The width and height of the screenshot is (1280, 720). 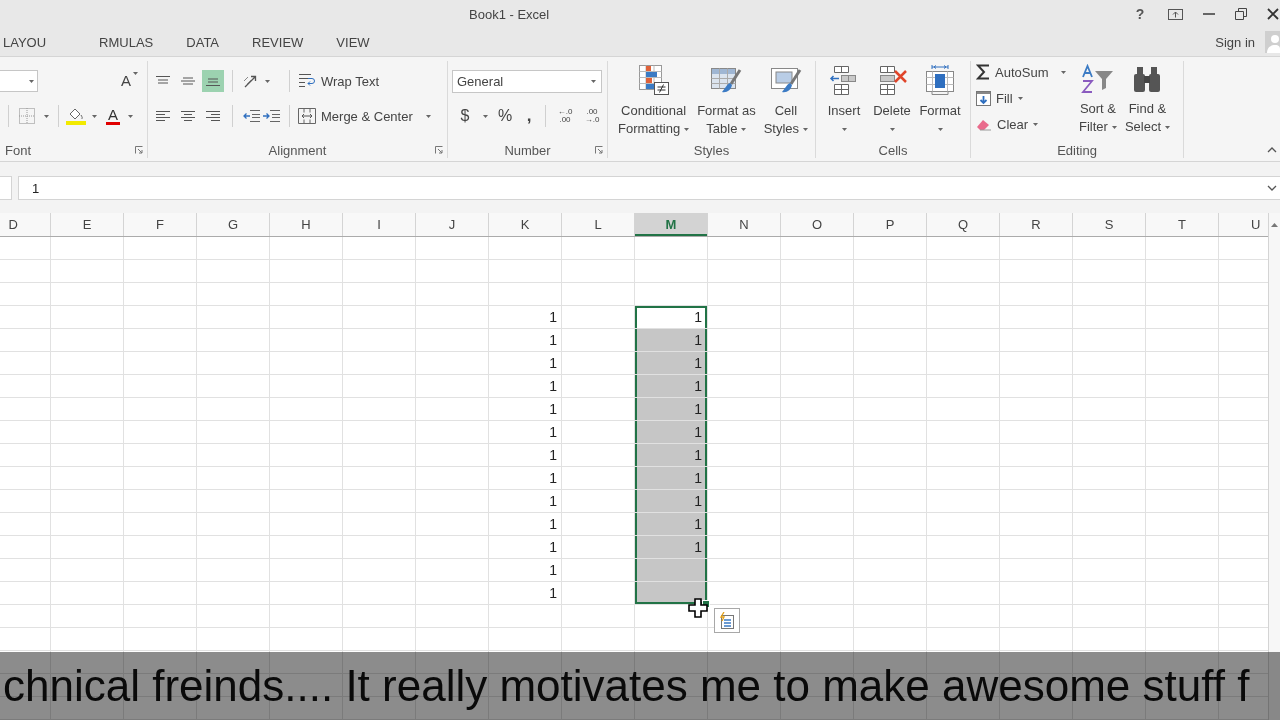 I want to click on wrap-text-button: Wrap Text, so click(x=339, y=81).